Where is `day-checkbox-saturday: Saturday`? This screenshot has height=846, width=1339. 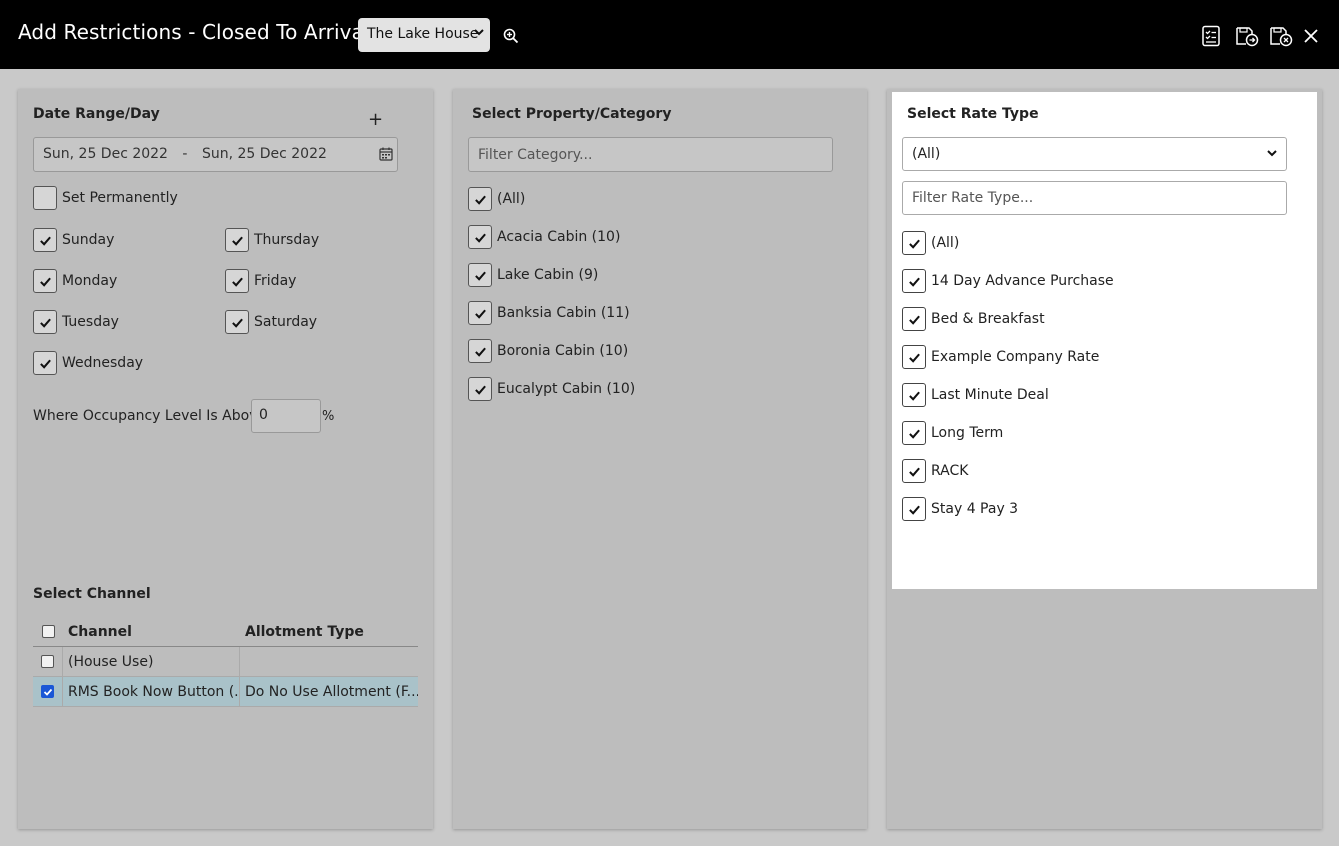
day-checkbox-saturday: Saturday is located at coordinates (271, 322).